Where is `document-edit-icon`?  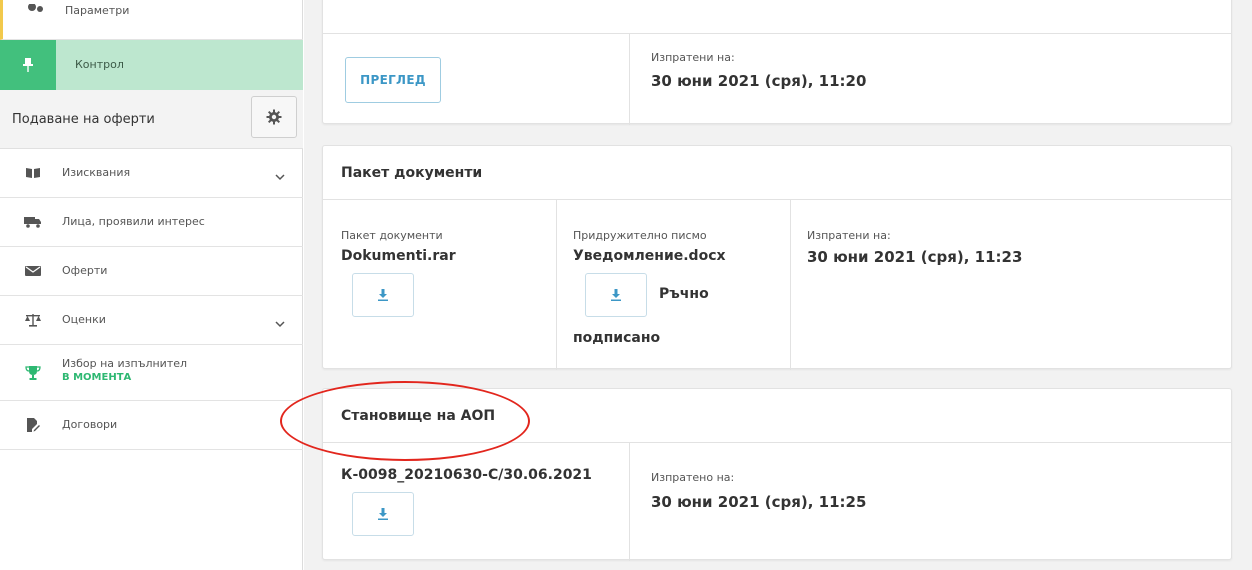 document-edit-icon is located at coordinates (33, 425).